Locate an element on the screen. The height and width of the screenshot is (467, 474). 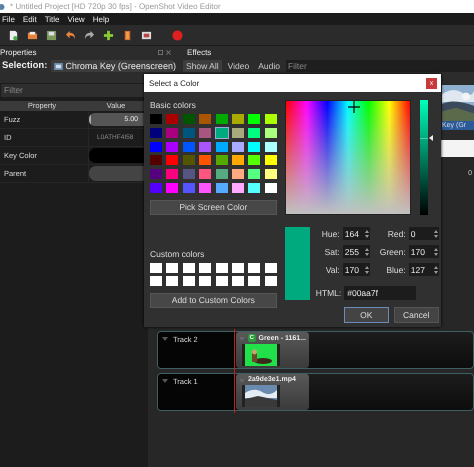
filter-field: Filter is located at coordinates (380, 66).